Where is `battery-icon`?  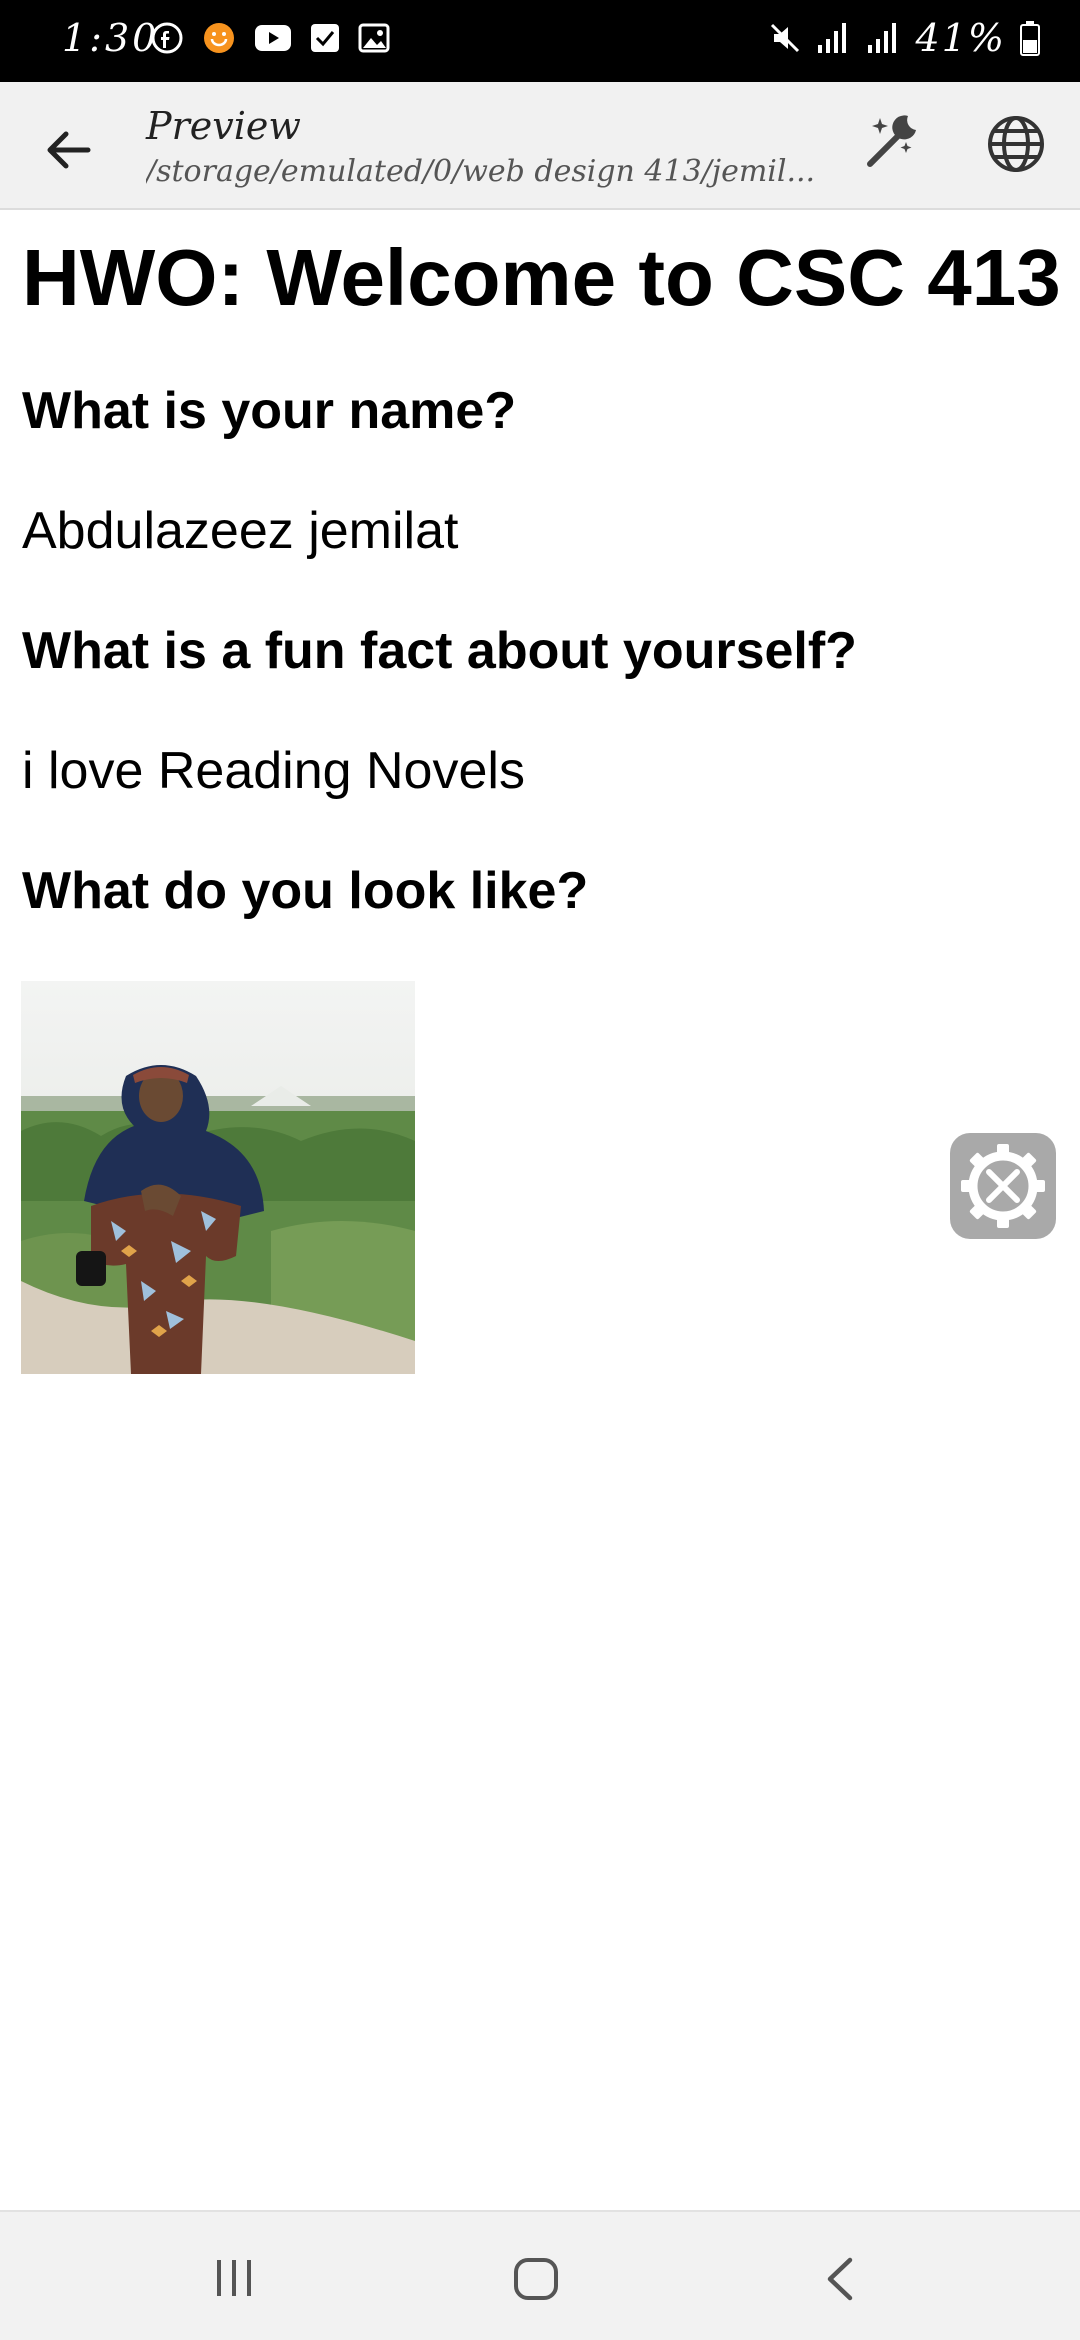
battery-icon is located at coordinates (1030, 38).